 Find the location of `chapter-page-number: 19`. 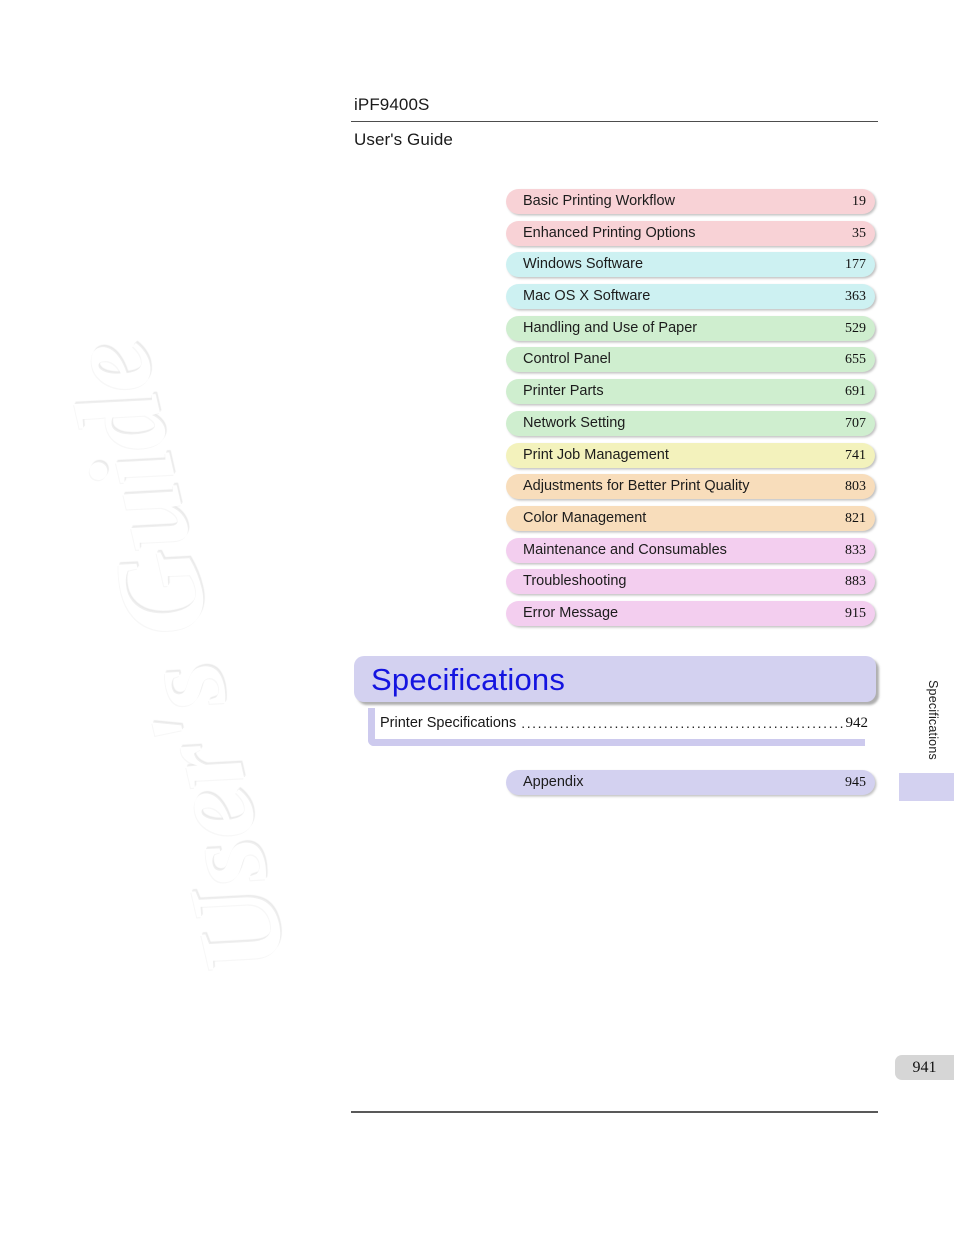

chapter-page-number: 19 is located at coordinates (859, 201).